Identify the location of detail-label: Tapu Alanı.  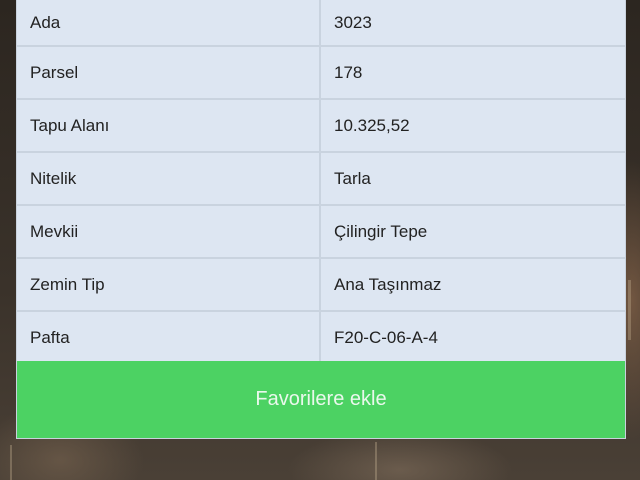
(169, 125).